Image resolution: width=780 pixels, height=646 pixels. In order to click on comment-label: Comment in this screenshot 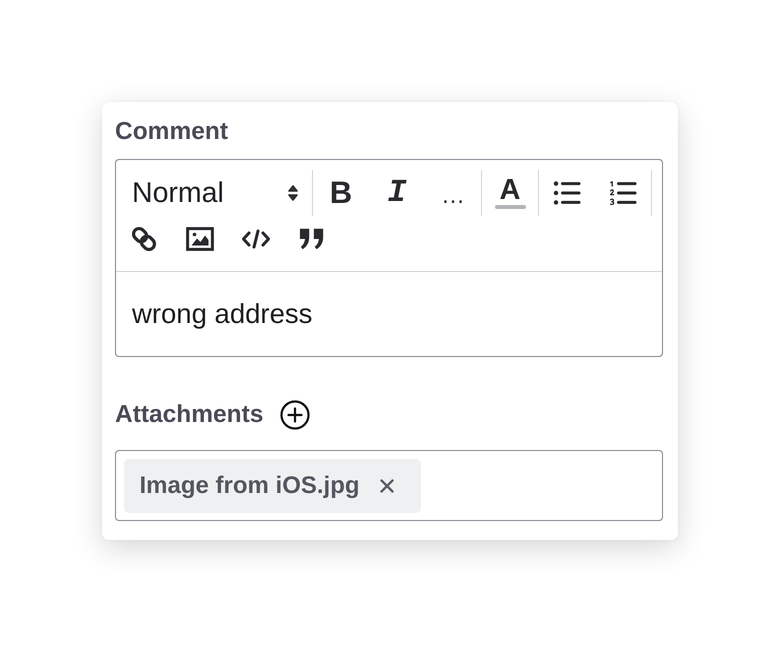, I will do `click(172, 132)`.